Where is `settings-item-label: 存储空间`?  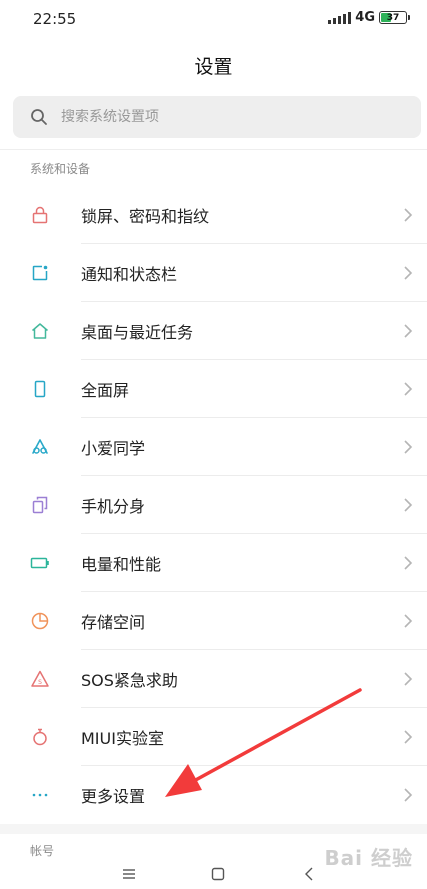
settings-item-label: 存储空间 is located at coordinates (113, 622).